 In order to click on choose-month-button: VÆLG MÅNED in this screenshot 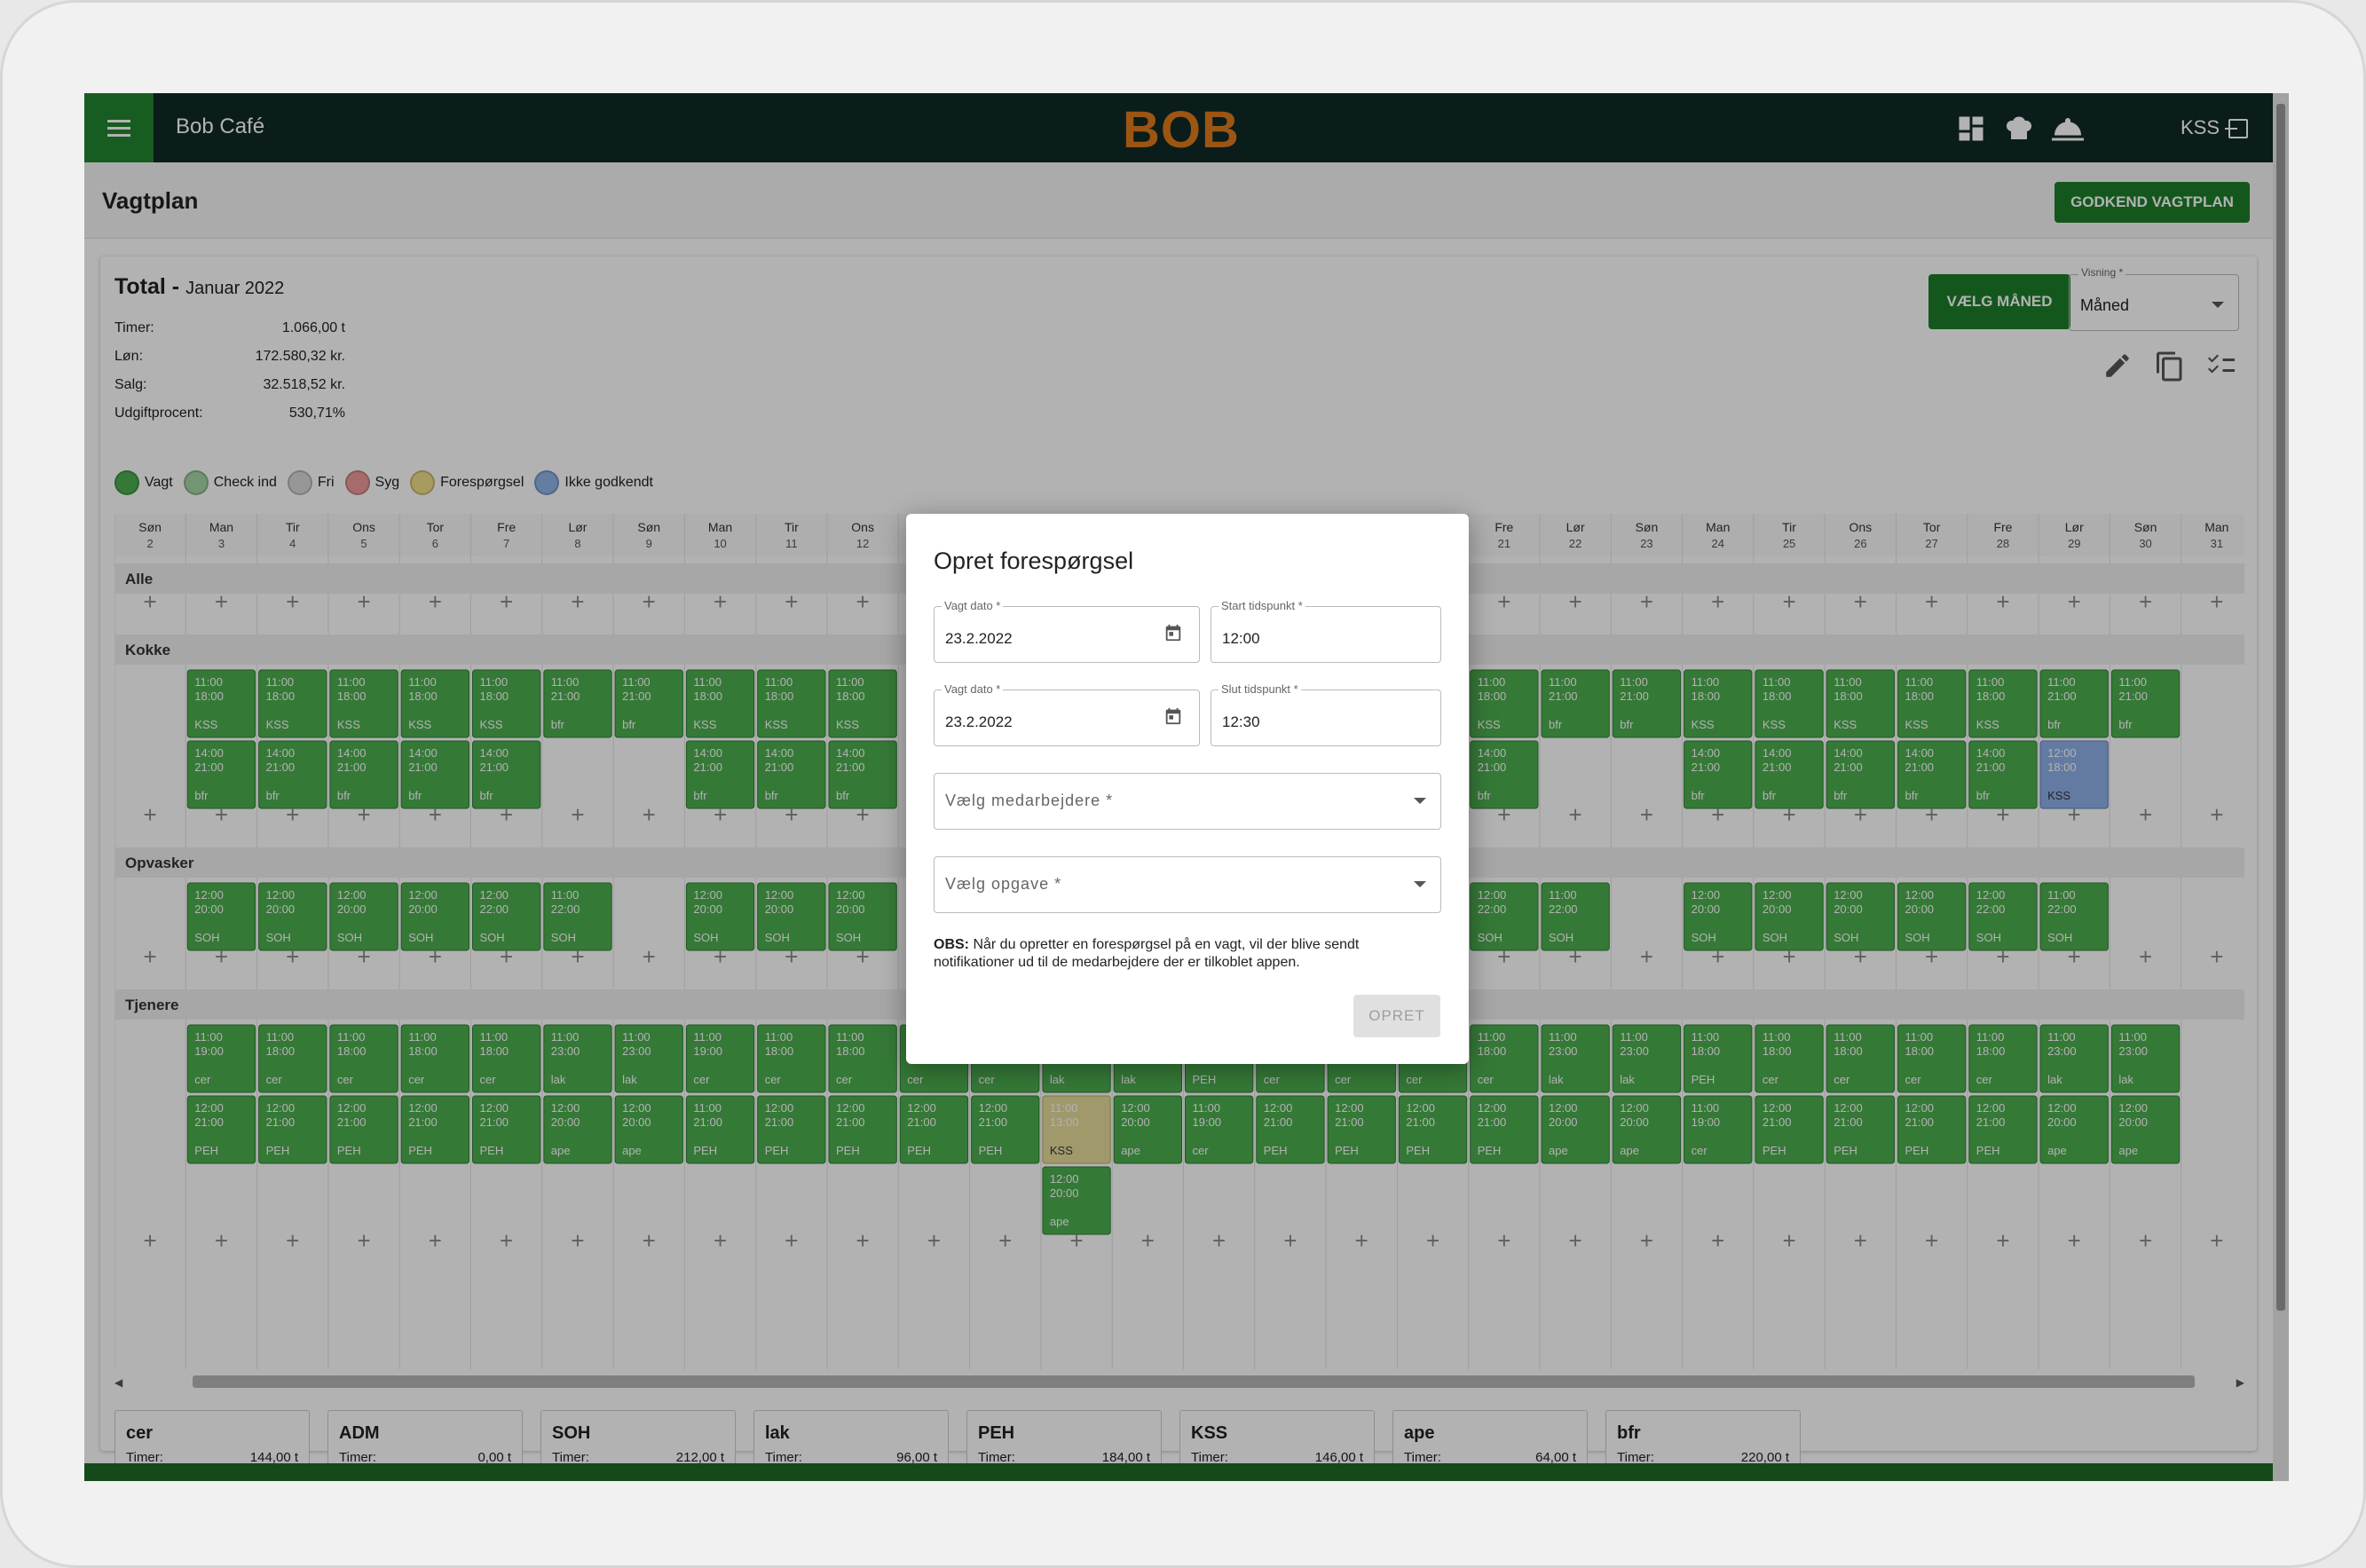, I will do `click(1999, 301)`.